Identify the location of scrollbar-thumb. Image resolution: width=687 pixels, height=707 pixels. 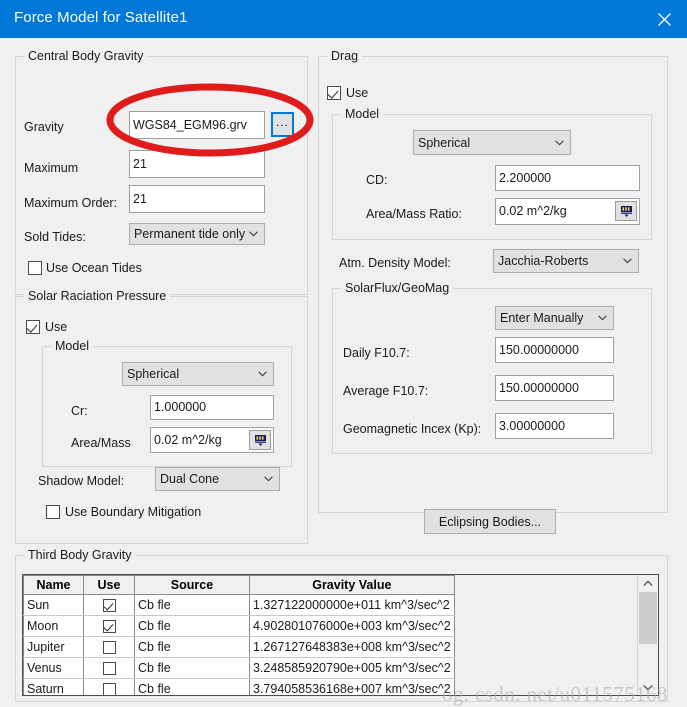
(648, 618).